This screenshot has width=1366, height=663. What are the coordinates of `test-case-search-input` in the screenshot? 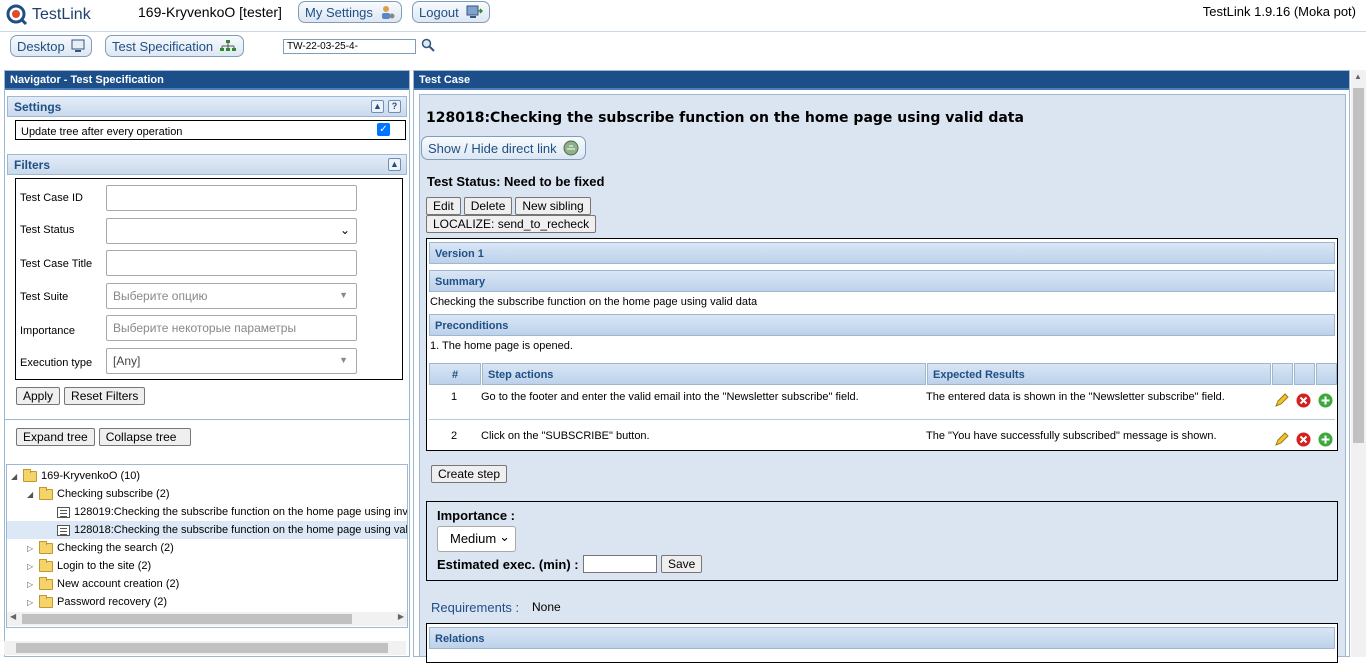 It's located at (349, 46).